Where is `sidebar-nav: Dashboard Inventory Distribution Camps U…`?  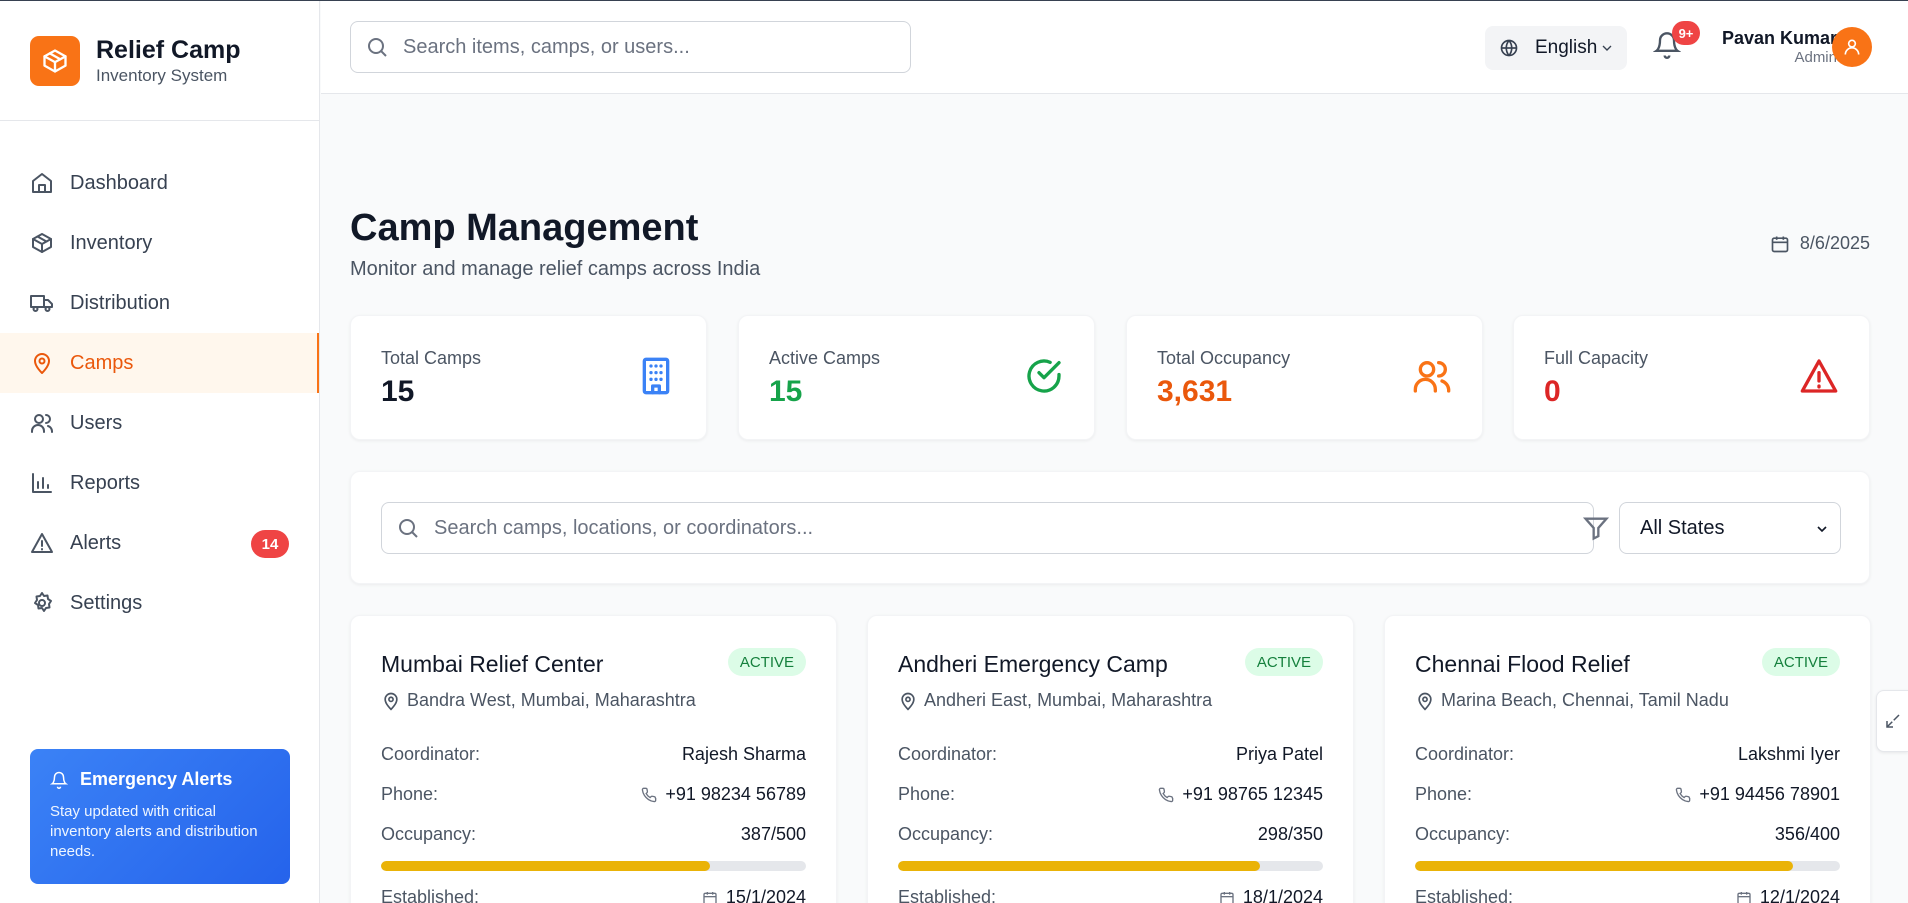
sidebar-nav: Dashboard Inventory Distribution Camps U… is located at coordinates (159, 393).